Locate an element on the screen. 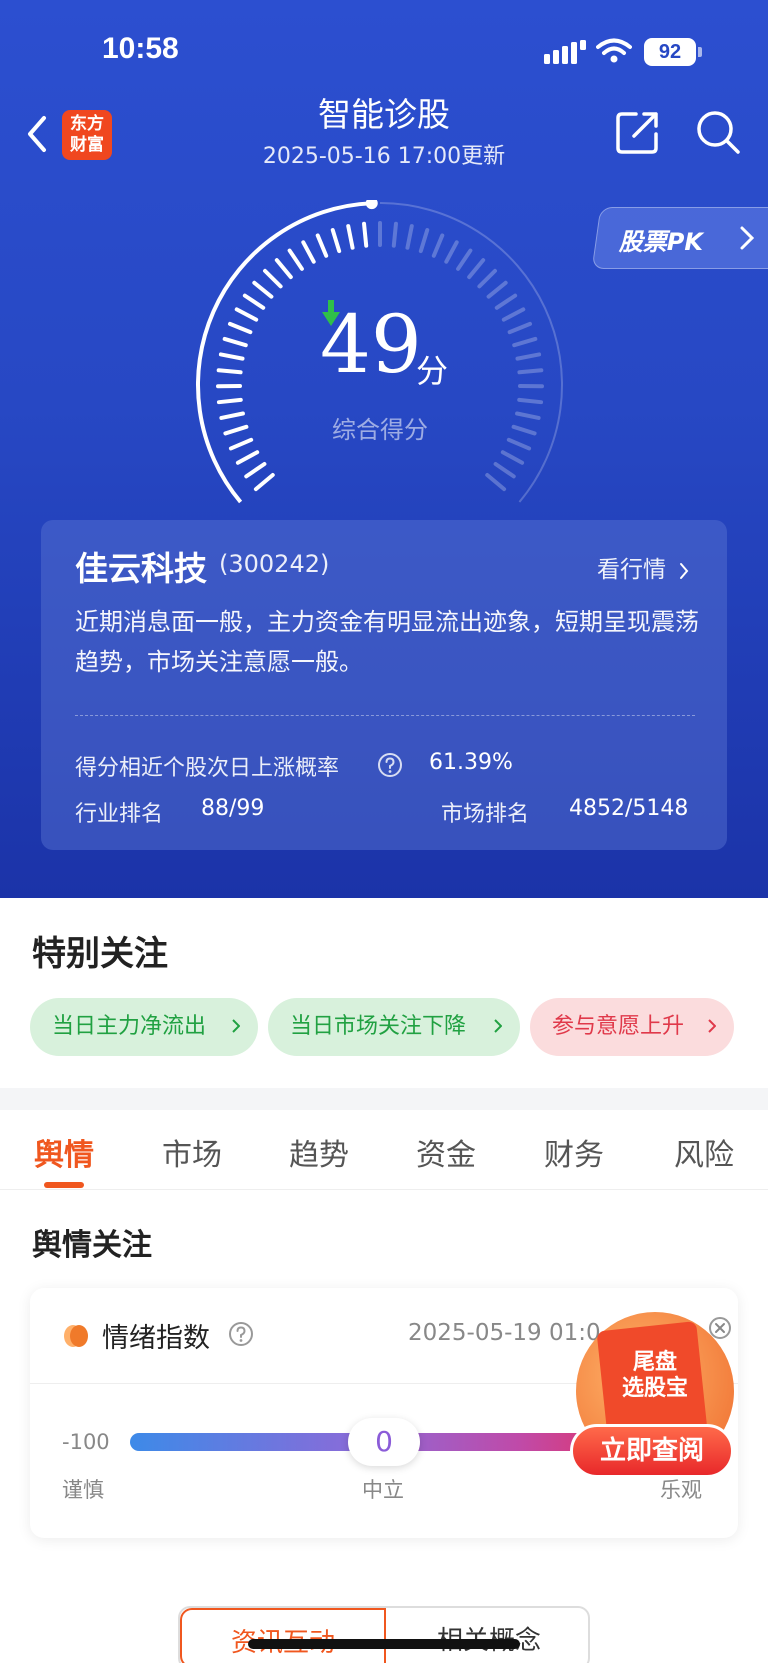 Image resolution: width=768 pixels, height=1663 pixels. view-market-label: 看行情 is located at coordinates (631, 570).